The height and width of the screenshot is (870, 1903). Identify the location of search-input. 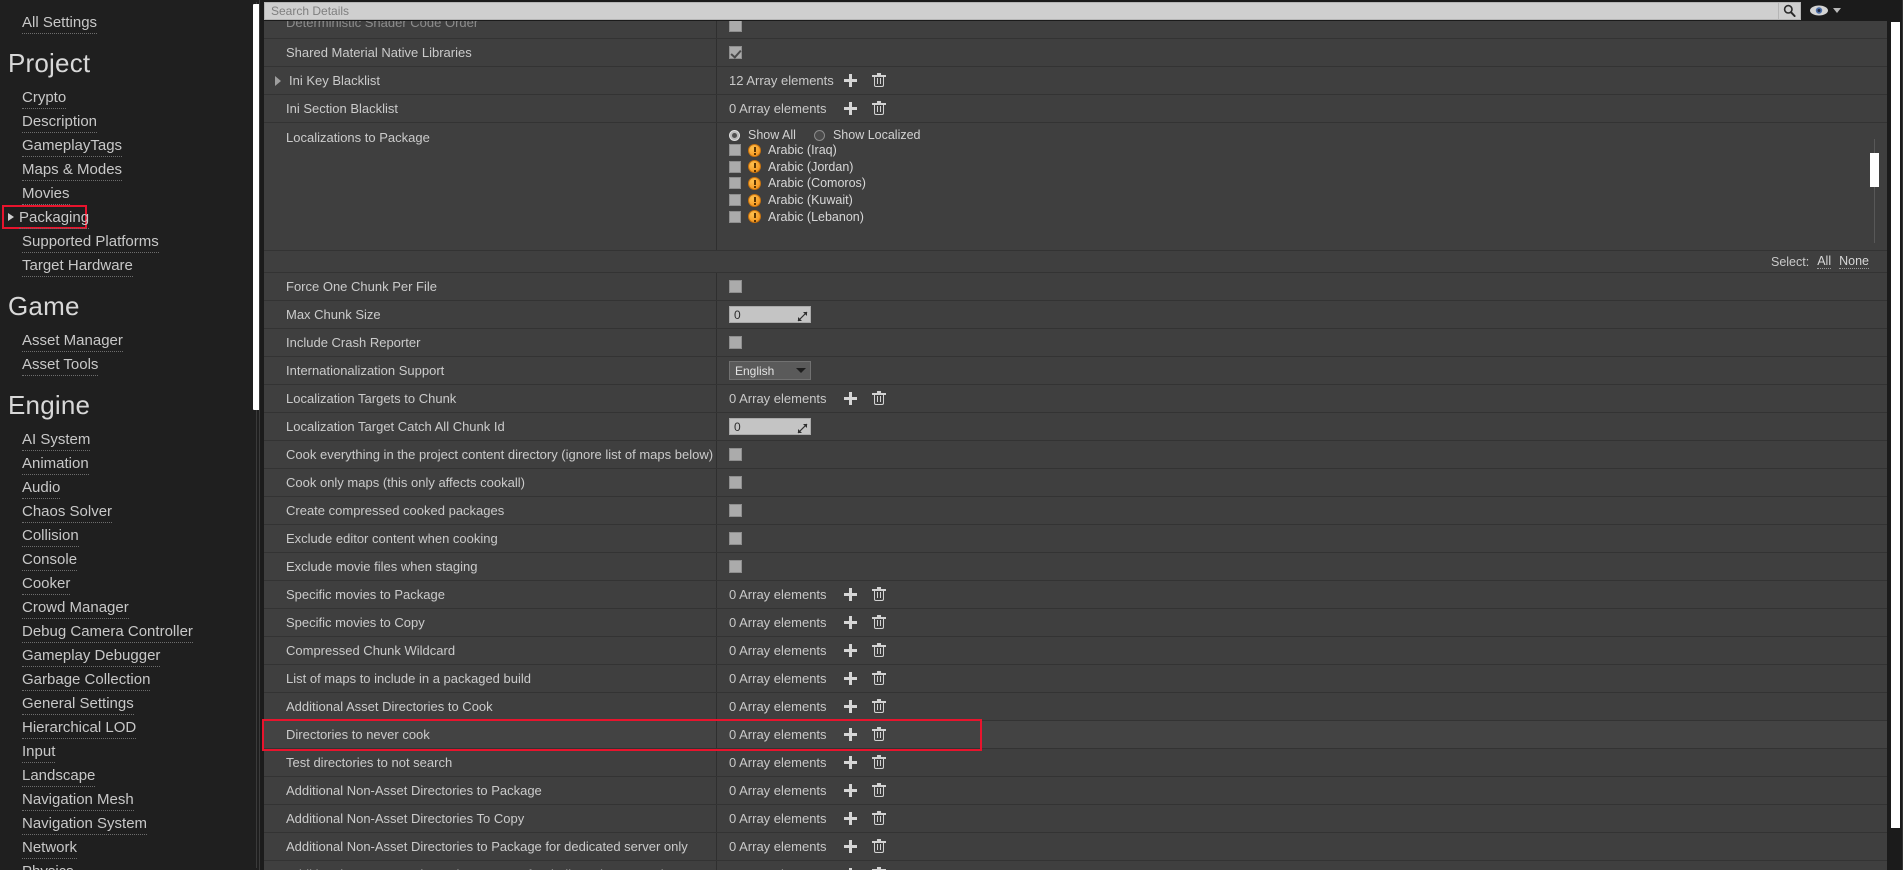
(1021, 10).